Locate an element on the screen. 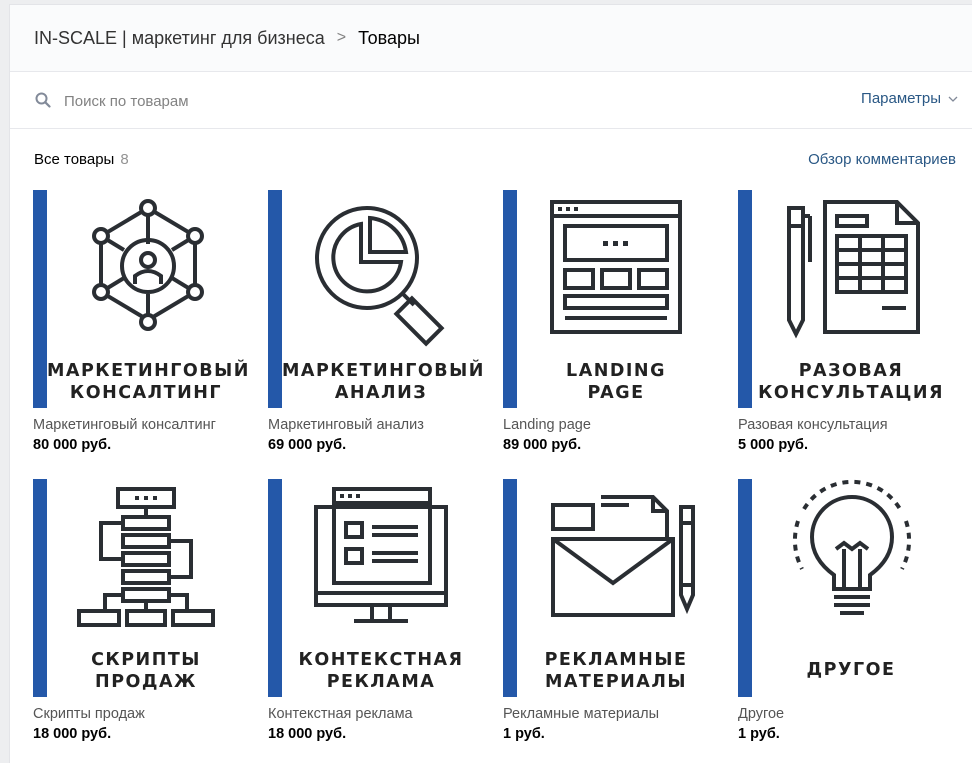 Image resolution: width=972 pixels, height=763 pixels. search-bar: Параметры is located at coordinates (491, 100).